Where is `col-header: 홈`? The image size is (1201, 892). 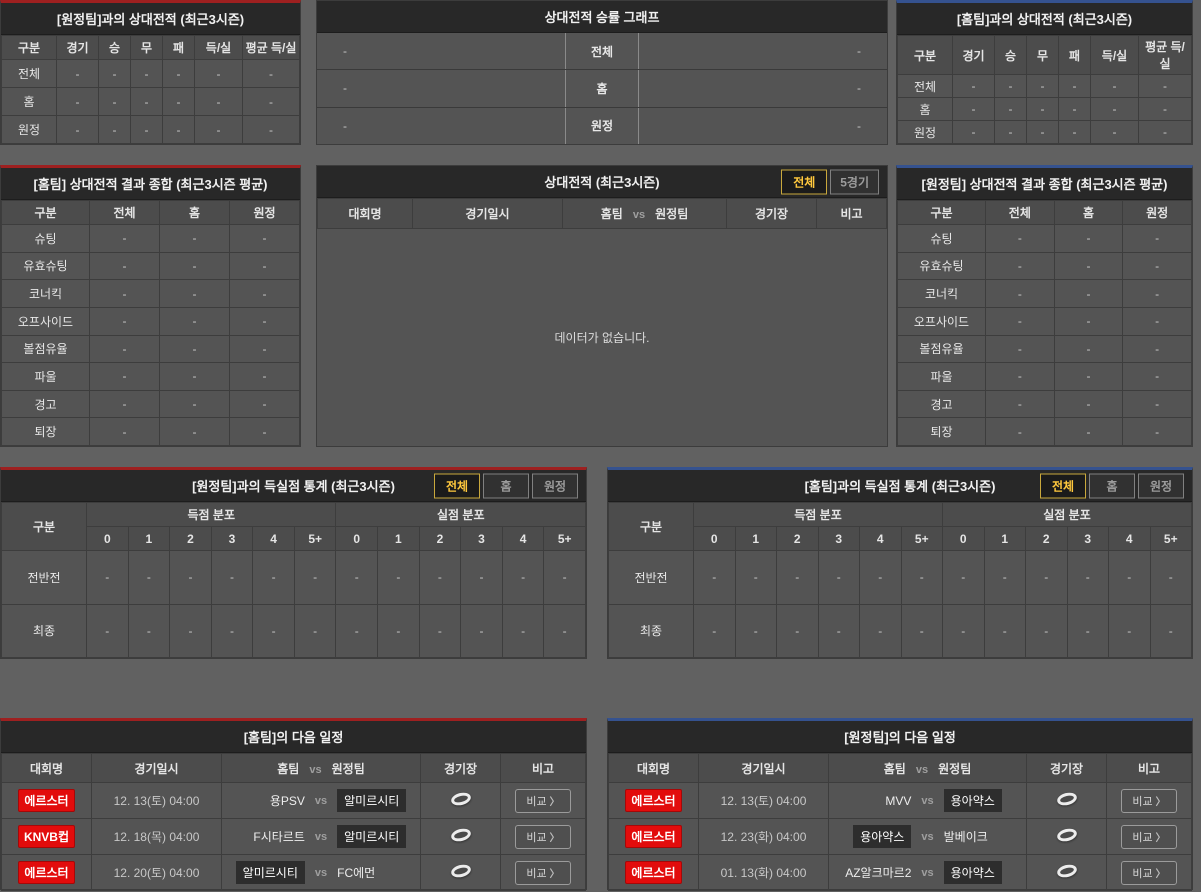 col-header: 홈 is located at coordinates (1088, 212).